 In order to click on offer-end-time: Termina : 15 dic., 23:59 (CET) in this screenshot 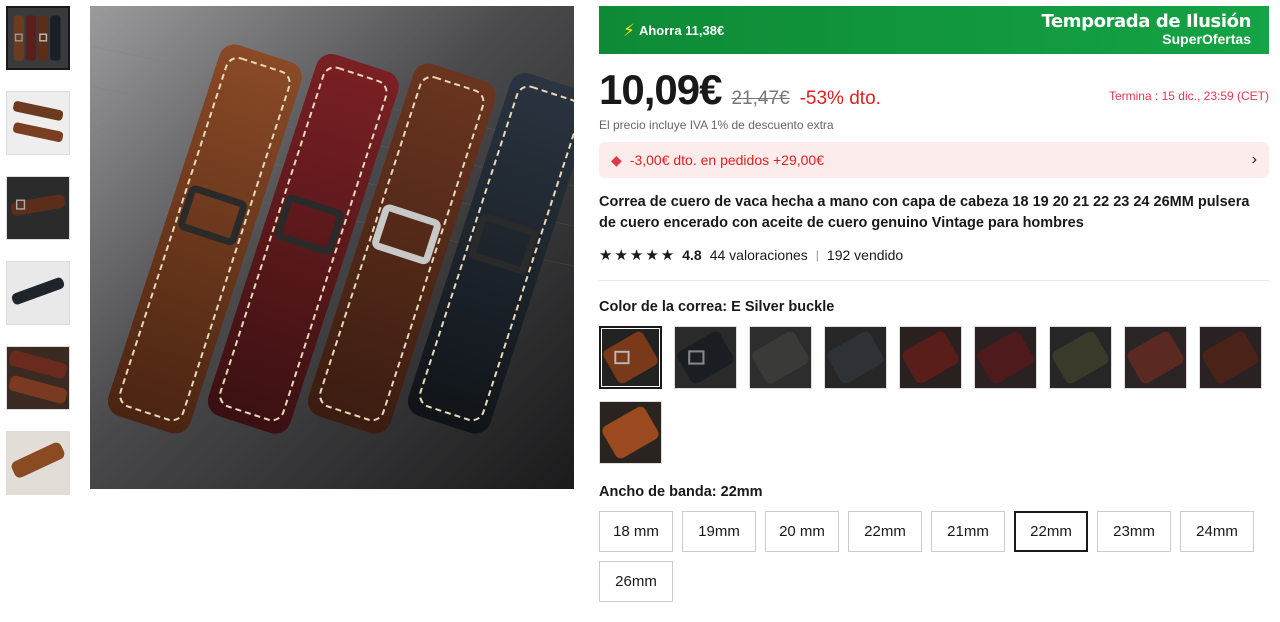, I will do `click(1188, 96)`.